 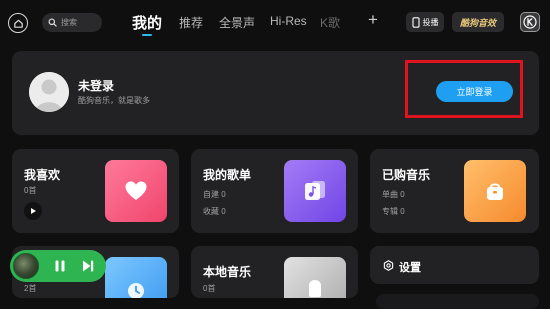 I want to click on login-status-title: 未登录, so click(x=96, y=86).